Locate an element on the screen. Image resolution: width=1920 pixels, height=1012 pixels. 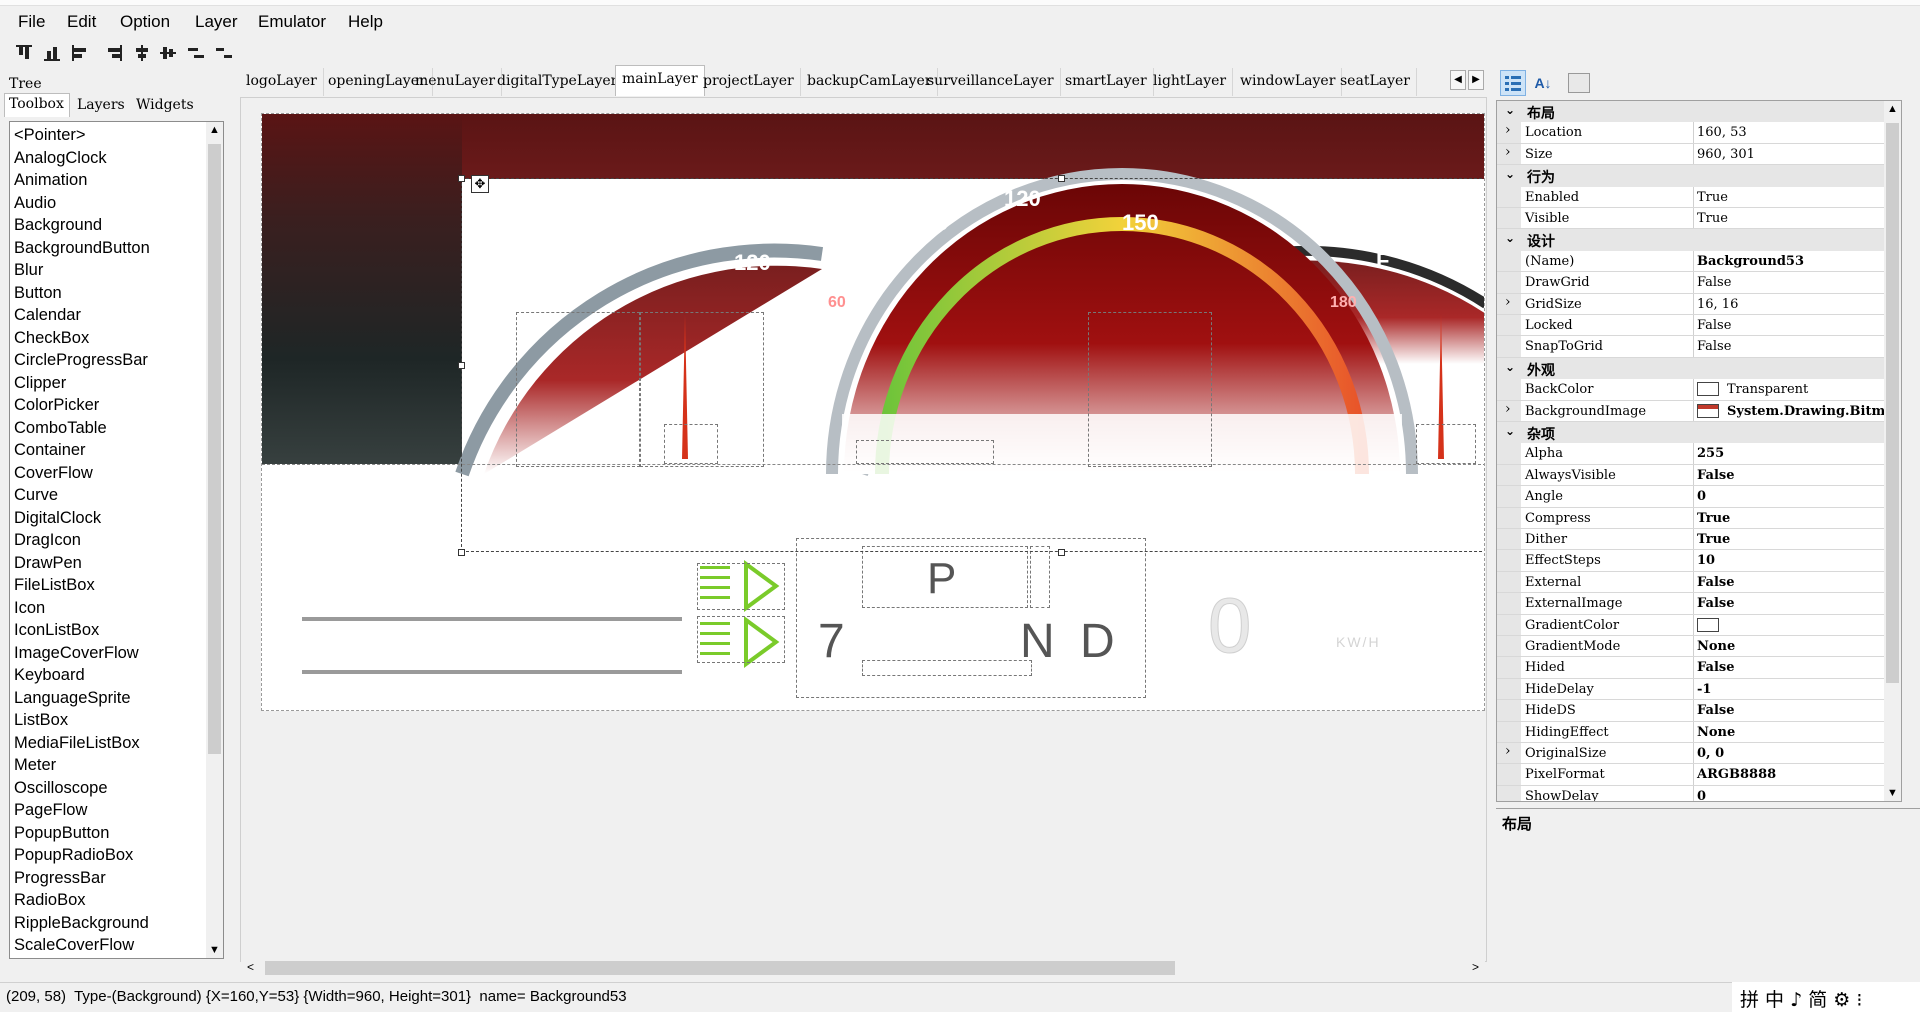
toolbox-item: CoverFlow is located at coordinates (53, 473).